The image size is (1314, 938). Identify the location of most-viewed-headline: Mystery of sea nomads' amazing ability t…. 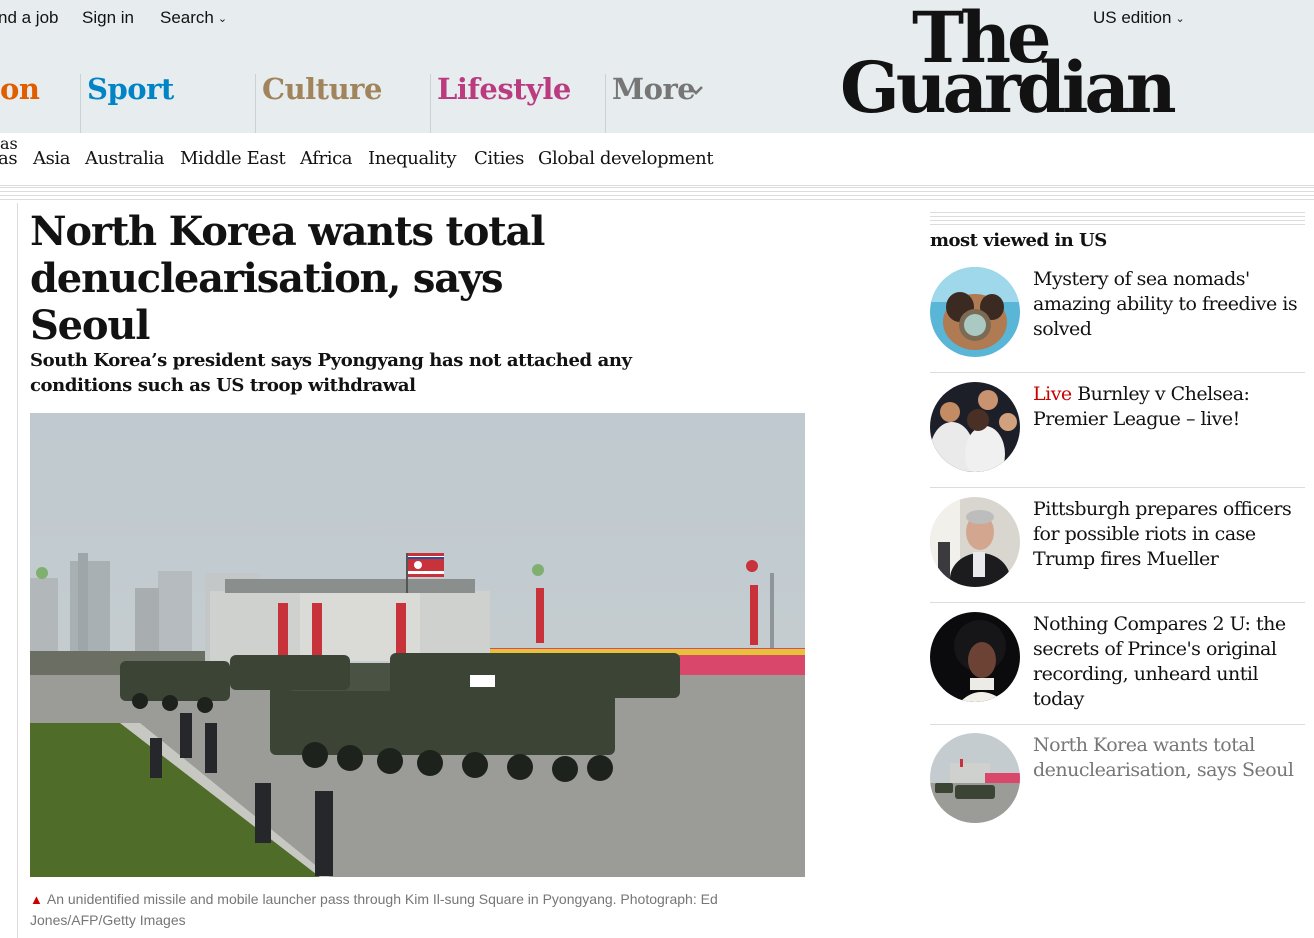
(1165, 304).